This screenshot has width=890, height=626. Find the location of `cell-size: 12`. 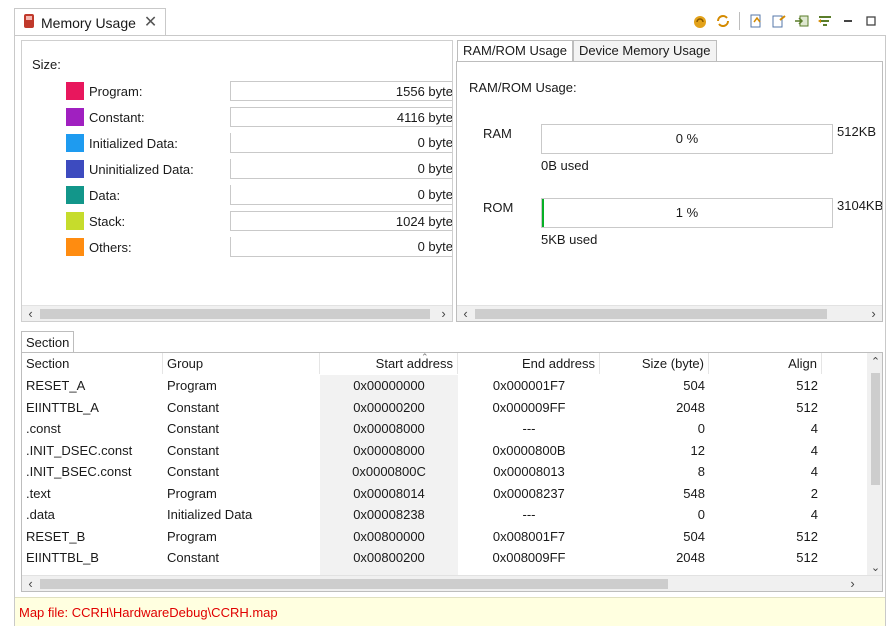

cell-size: 12 is located at coordinates (697, 450).